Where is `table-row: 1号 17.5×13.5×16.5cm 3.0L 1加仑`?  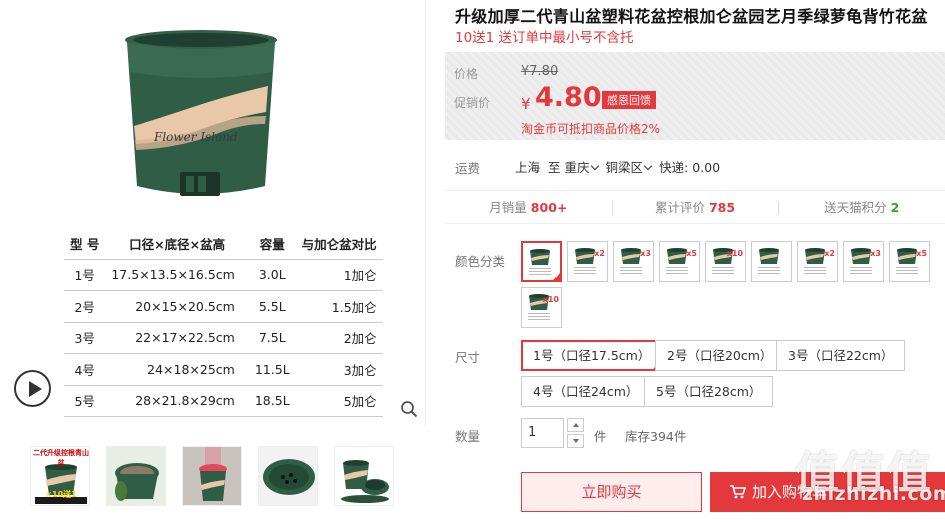 table-row: 1号 17.5×13.5×16.5cm 3.0L 1加仑 is located at coordinates (223, 275).